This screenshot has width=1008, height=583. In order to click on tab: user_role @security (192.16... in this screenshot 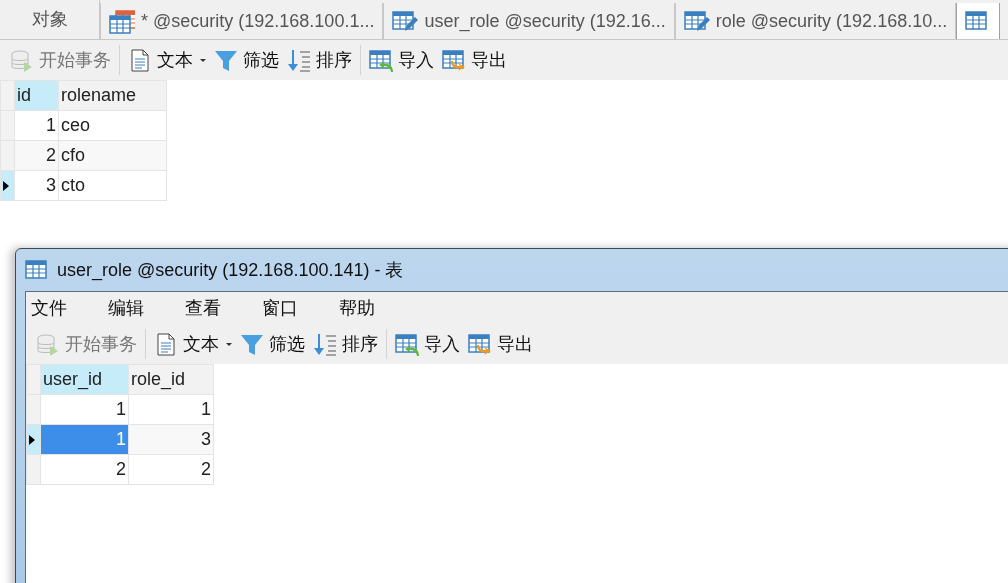, I will do `click(529, 21)`.